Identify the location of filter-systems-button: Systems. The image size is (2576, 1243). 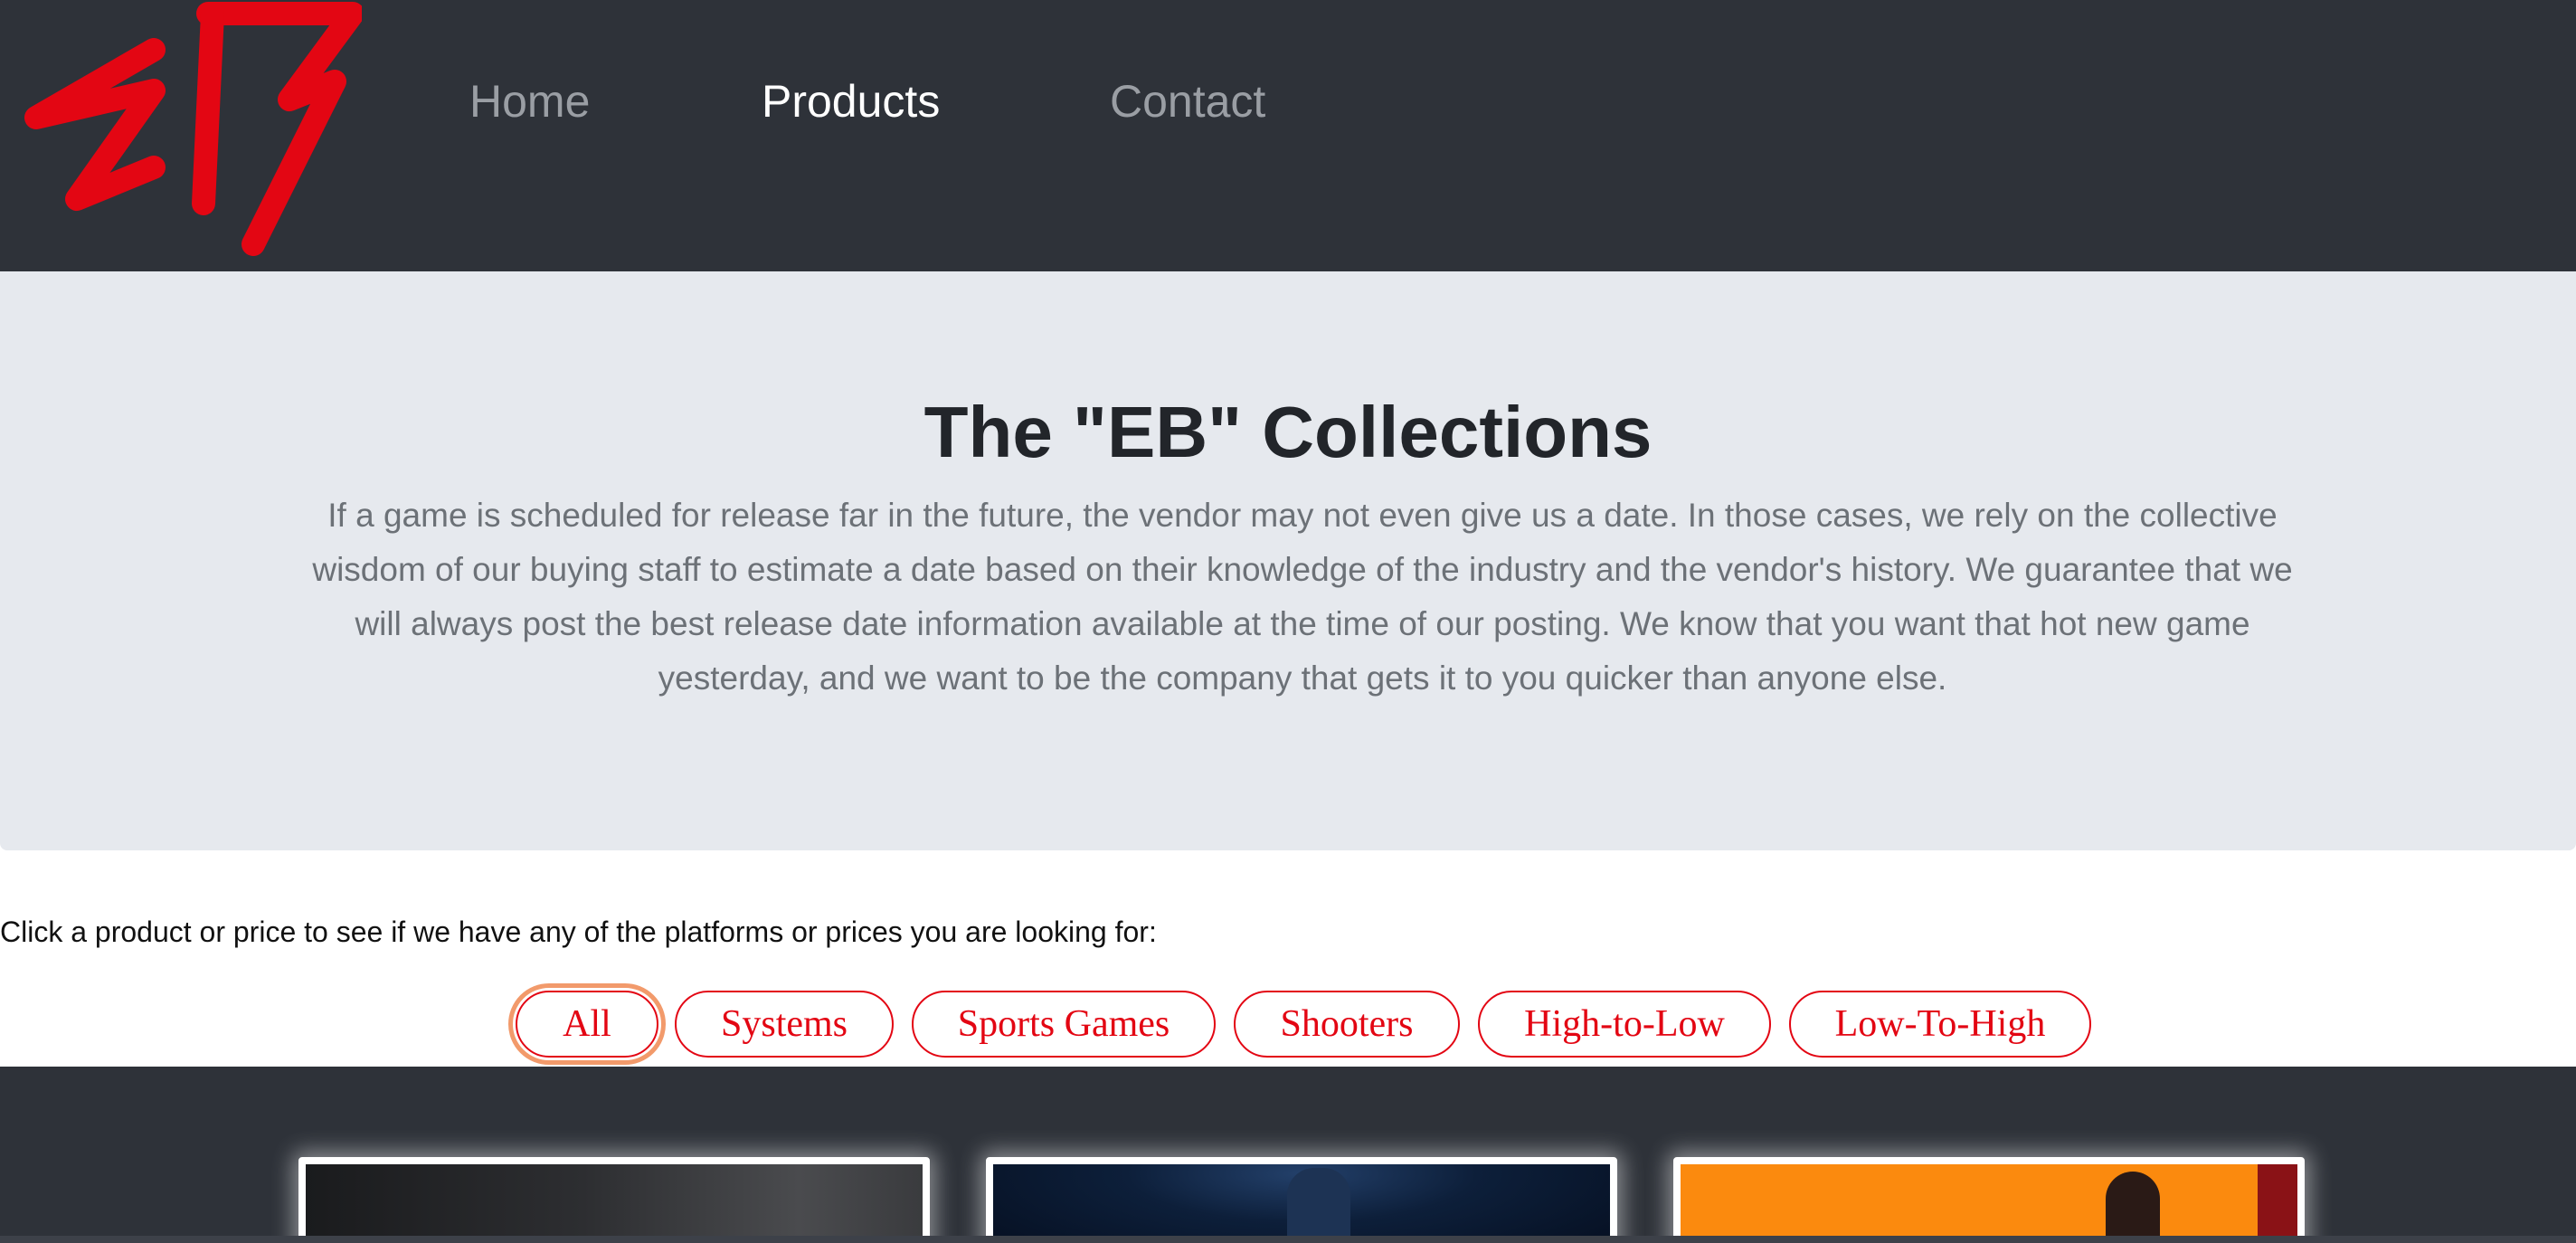
(784, 1024).